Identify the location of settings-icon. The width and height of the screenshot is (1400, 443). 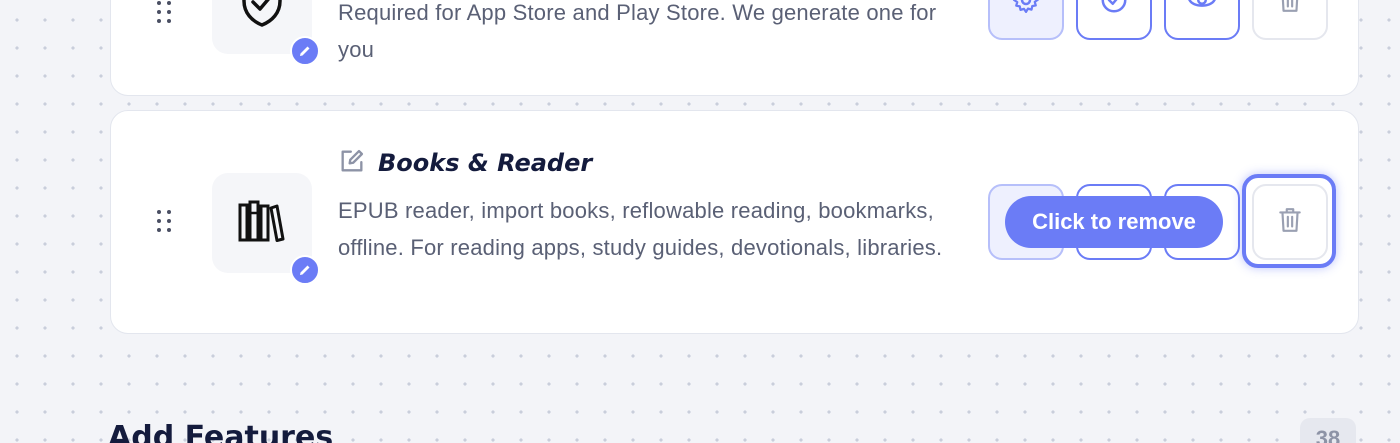
(1026, 9).